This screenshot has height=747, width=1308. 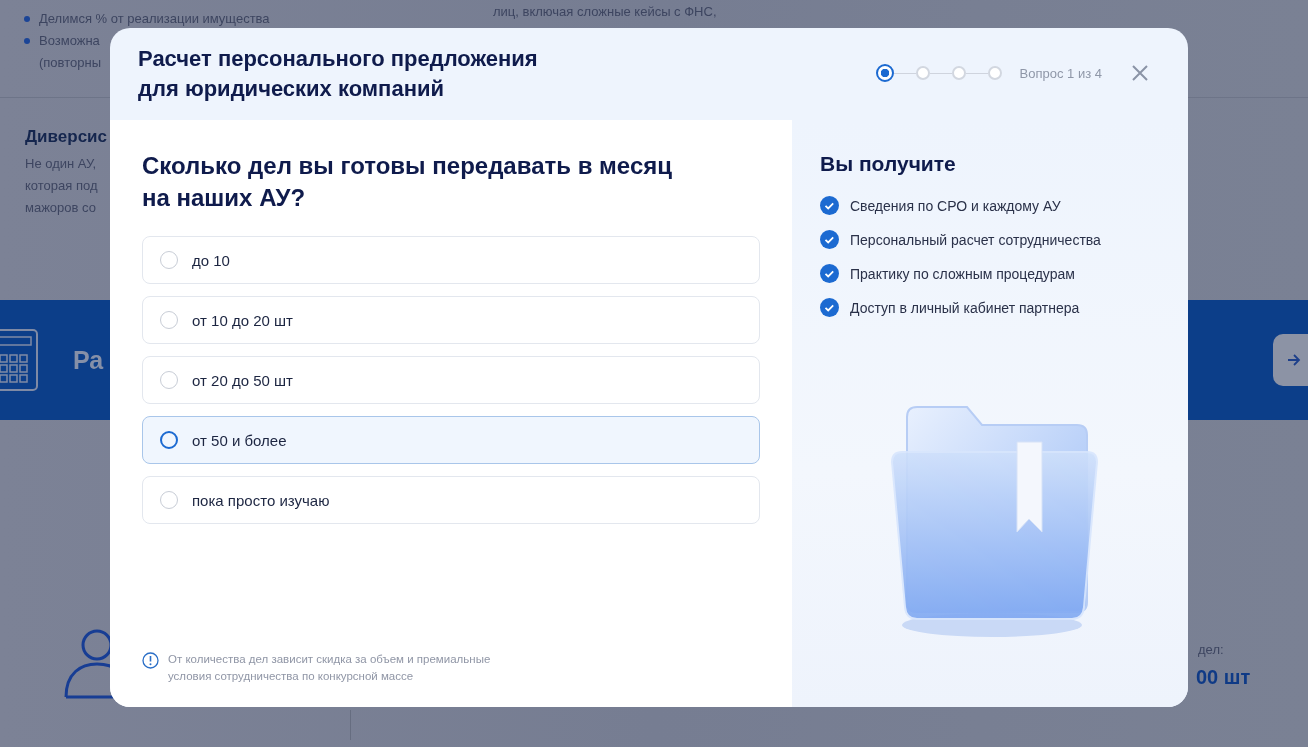 What do you see at coordinates (154, 19) in the screenshot?
I see `list-item-text: Делимся % от реализации имущества` at bounding box center [154, 19].